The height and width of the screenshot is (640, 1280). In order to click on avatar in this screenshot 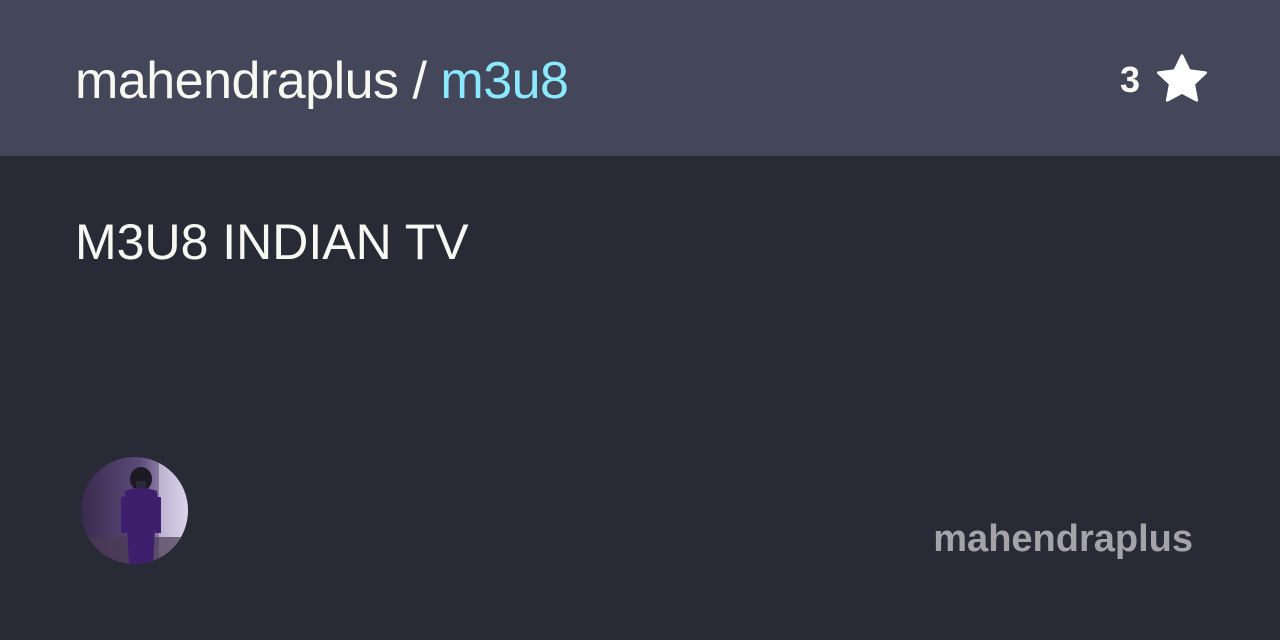, I will do `click(134, 510)`.